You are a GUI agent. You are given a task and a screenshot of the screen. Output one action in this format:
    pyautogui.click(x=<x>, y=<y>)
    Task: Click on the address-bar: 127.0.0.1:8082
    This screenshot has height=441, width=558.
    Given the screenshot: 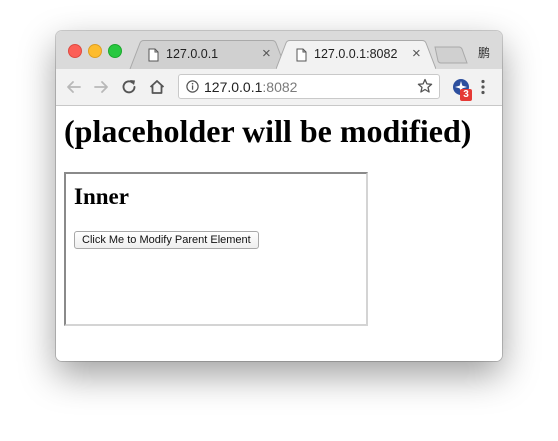 What is the action you would take?
    pyautogui.click(x=309, y=86)
    